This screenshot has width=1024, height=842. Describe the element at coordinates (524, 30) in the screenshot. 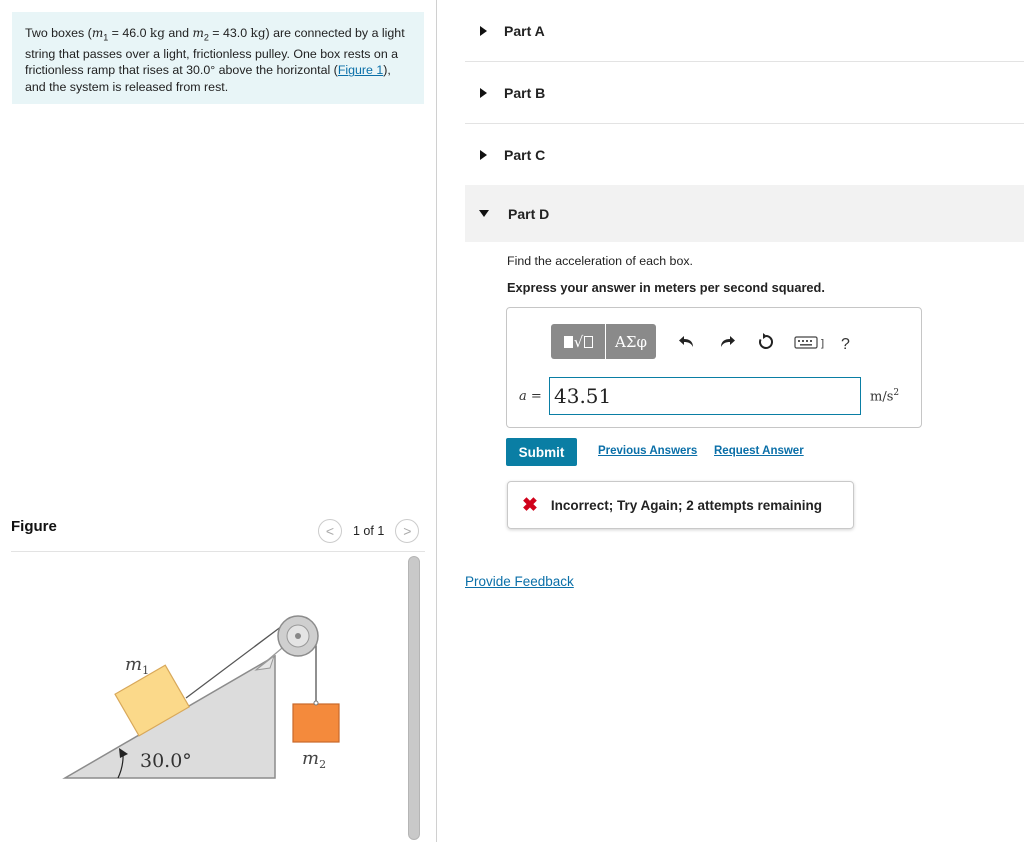

I see `part-a-label: Part A` at that location.